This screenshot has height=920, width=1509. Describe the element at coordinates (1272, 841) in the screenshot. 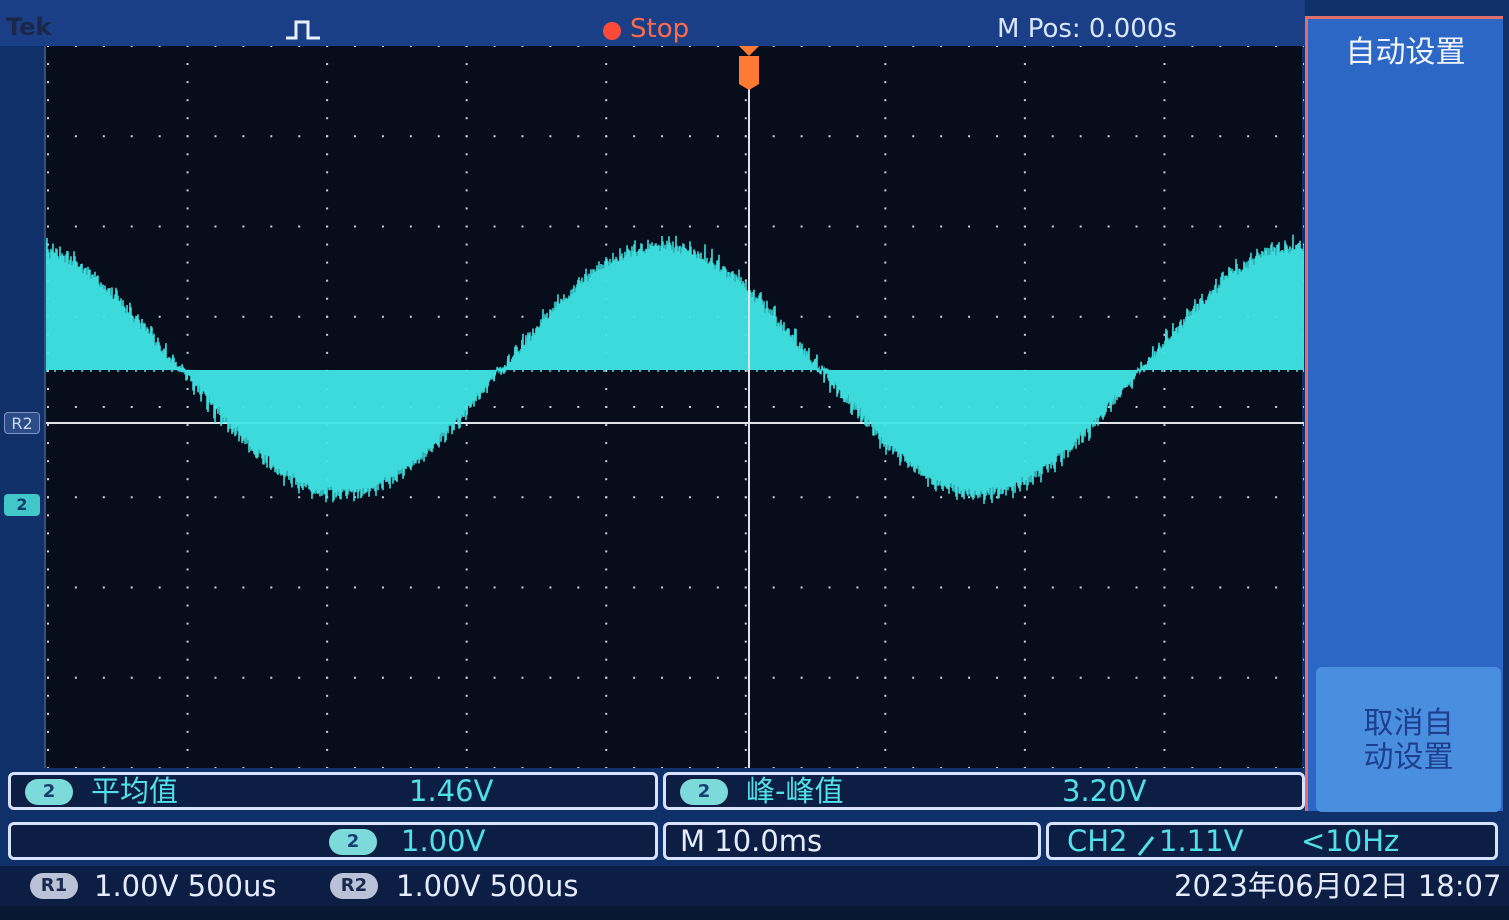

I see `trigger-panel: CH2 1.11V <10Hz` at that location.